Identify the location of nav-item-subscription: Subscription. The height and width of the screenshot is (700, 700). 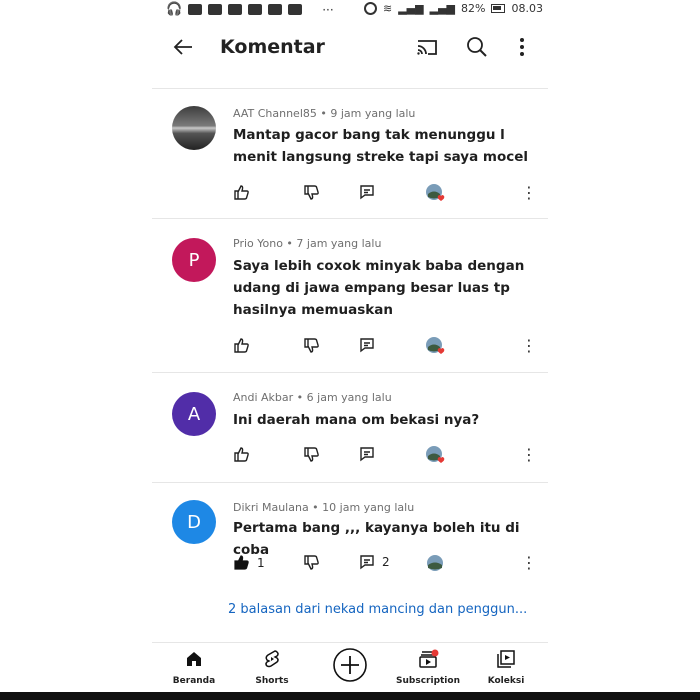
(428, 667).